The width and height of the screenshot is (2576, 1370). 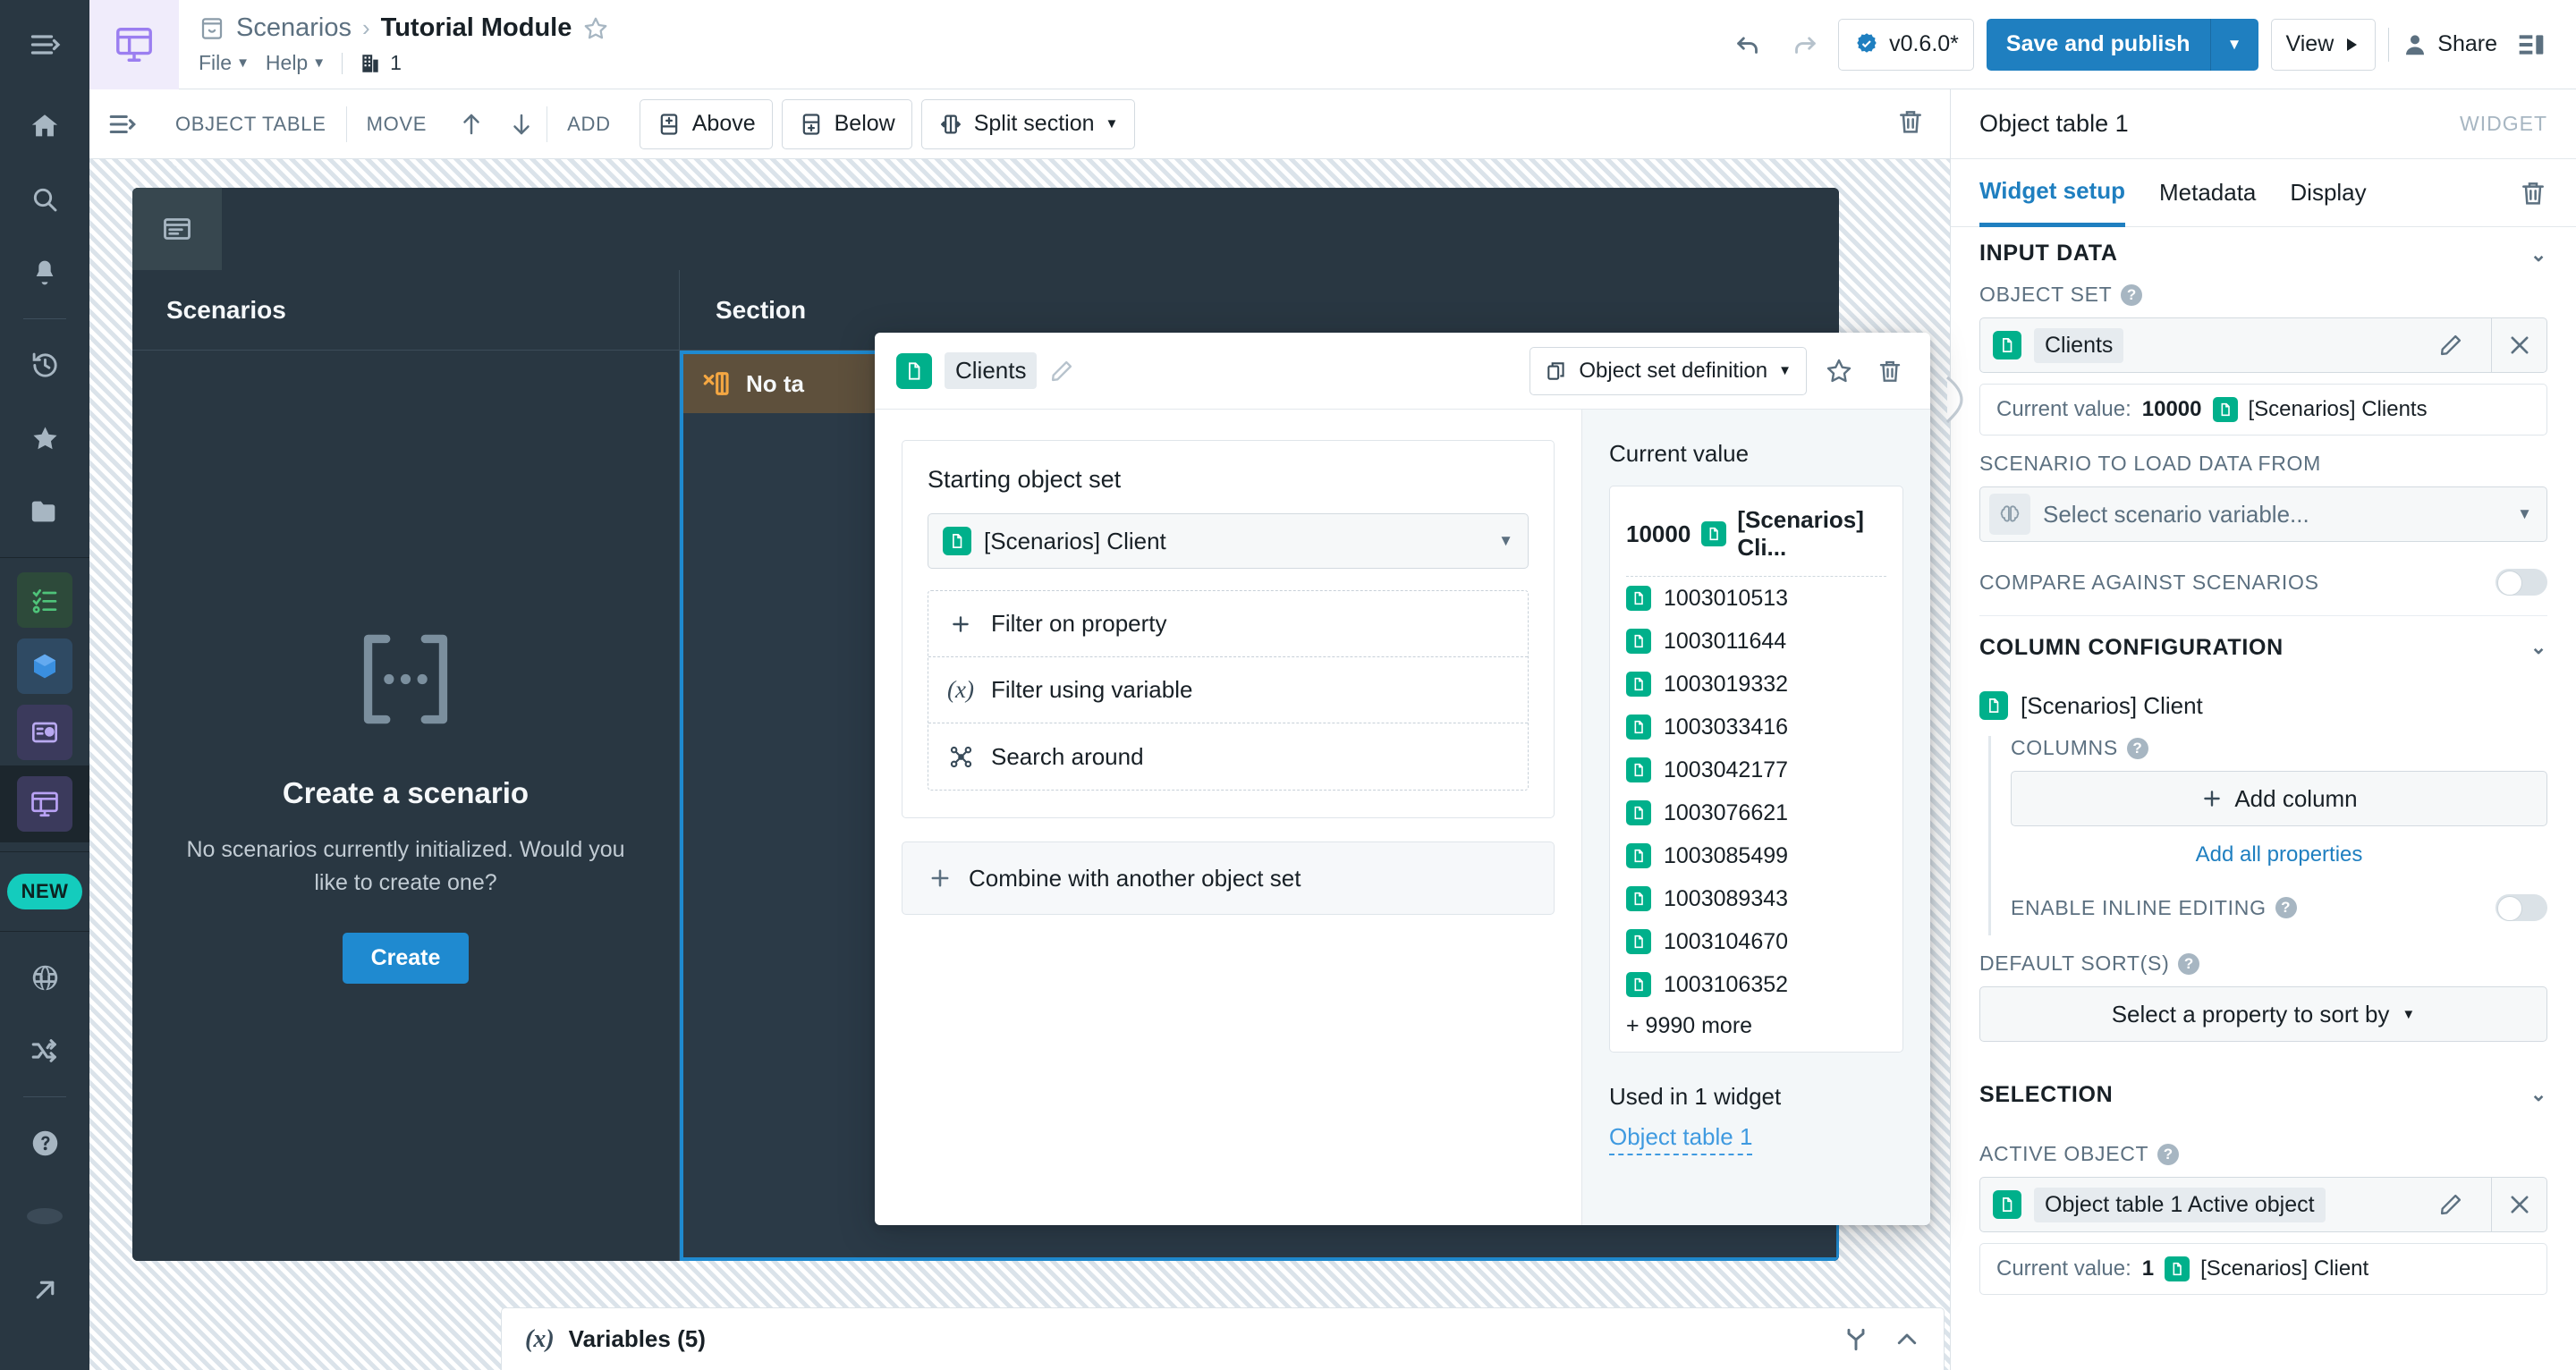 I want to click on collapse-chevron-icon, so click(x=1907, y=1339).